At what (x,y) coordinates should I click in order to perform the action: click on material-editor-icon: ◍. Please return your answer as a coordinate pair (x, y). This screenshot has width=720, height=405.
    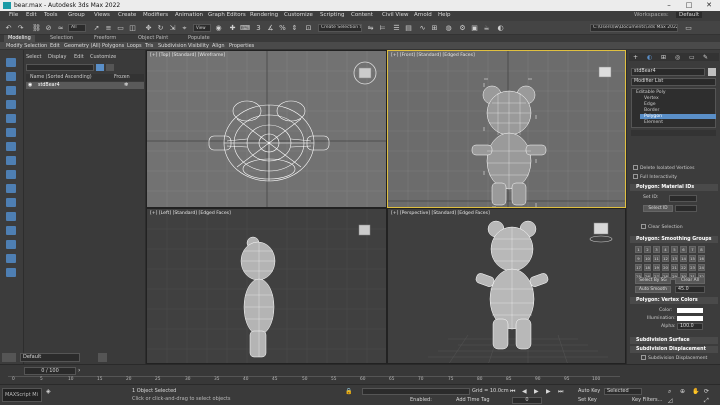
    Looking at the image, I should click on (448, 28).